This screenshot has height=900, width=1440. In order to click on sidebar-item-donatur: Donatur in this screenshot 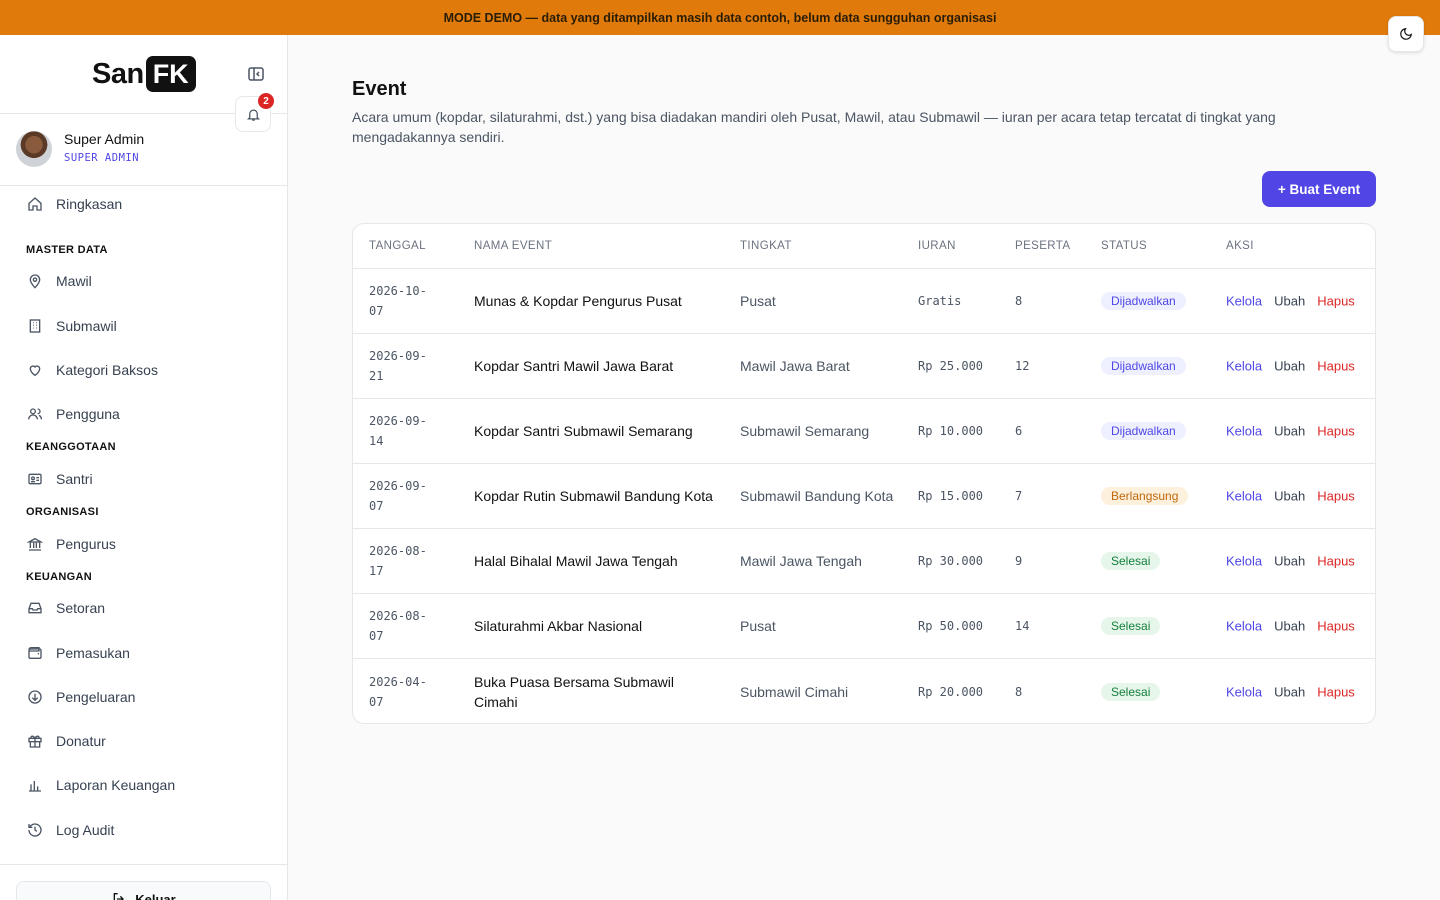, I will do `click(143, 741)`.